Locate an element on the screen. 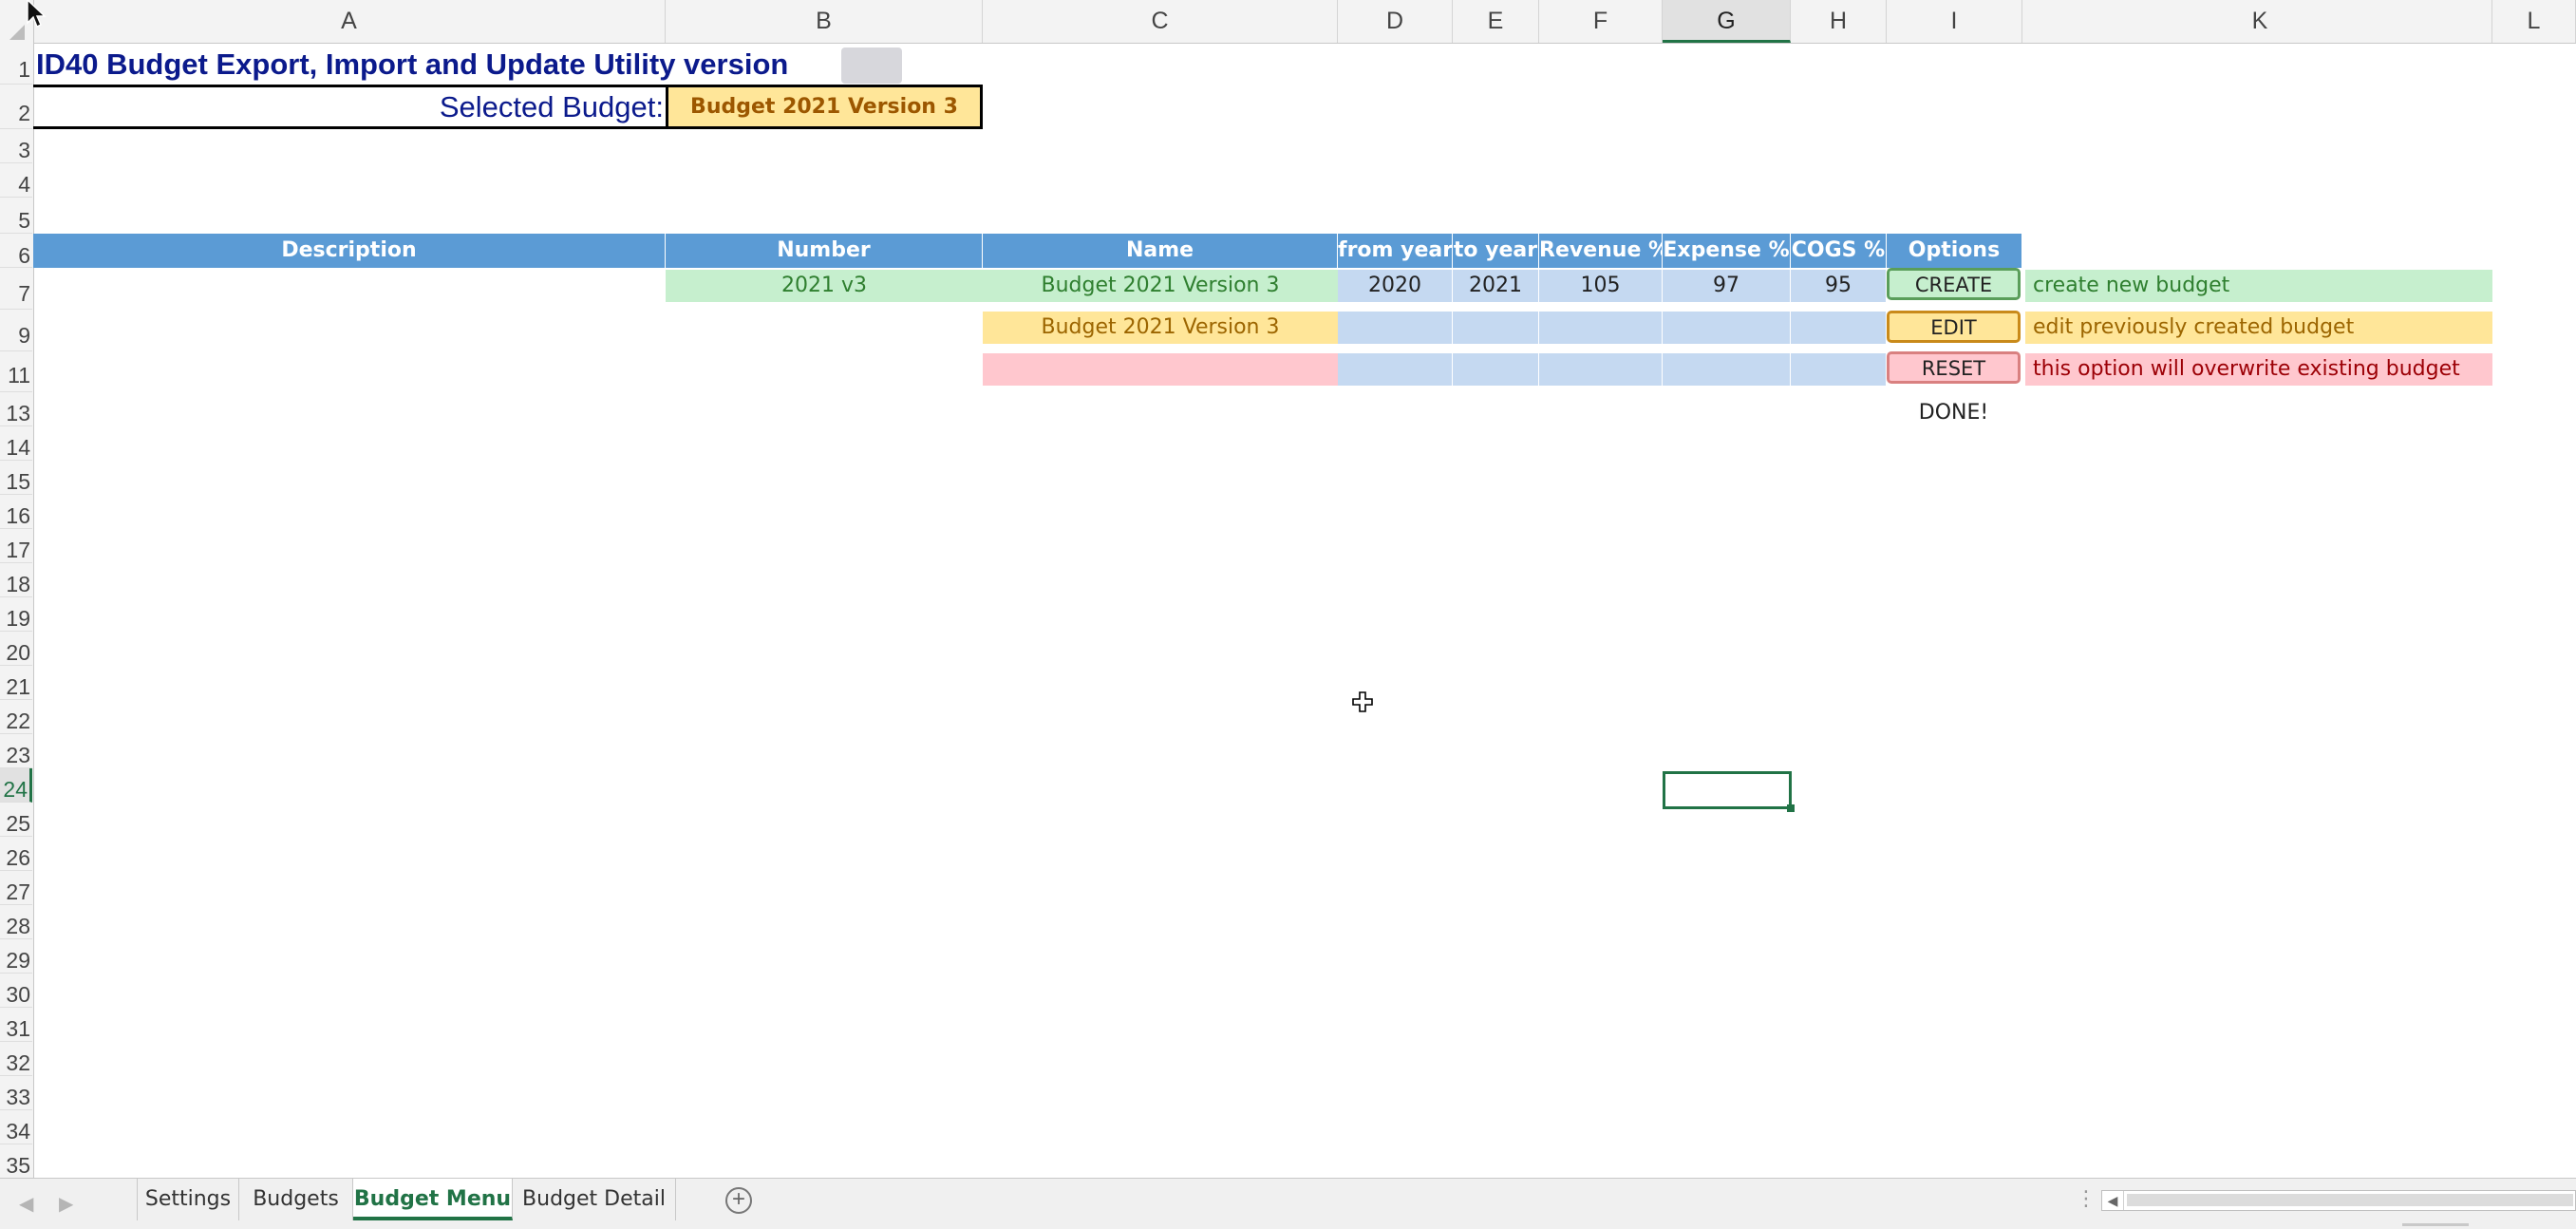 This screenshot has width=2576, height=1229. row7-name-cell: Budget 2021 Version 3 is located at coordinates (1160, 286).